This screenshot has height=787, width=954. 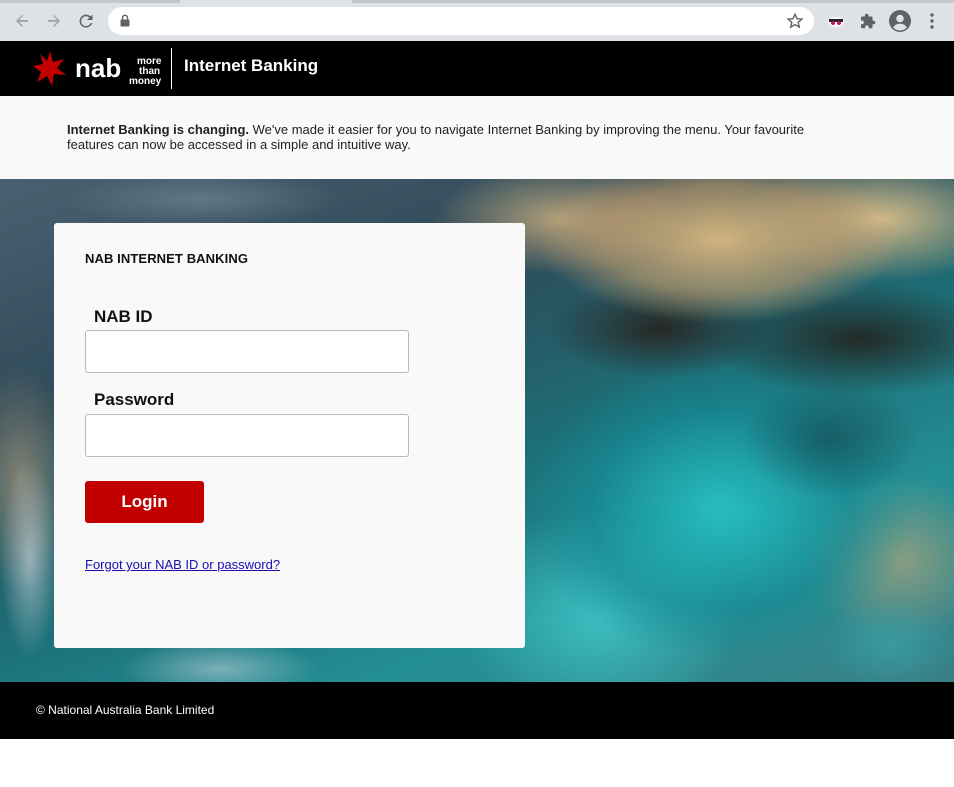 What do you see at coordinates (868, 21) in the screenshot?
I see `puzzle-icon` at bounding box center [868, 21].